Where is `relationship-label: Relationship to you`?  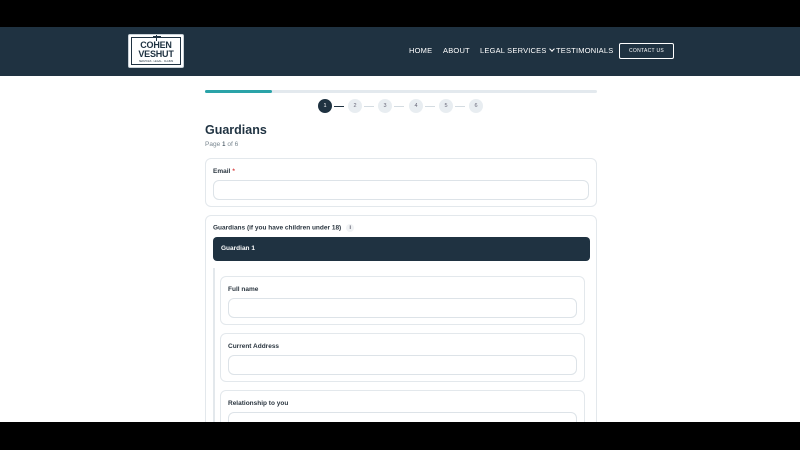
relationship-label: Relationship to you is located at coordinates (258, 403).